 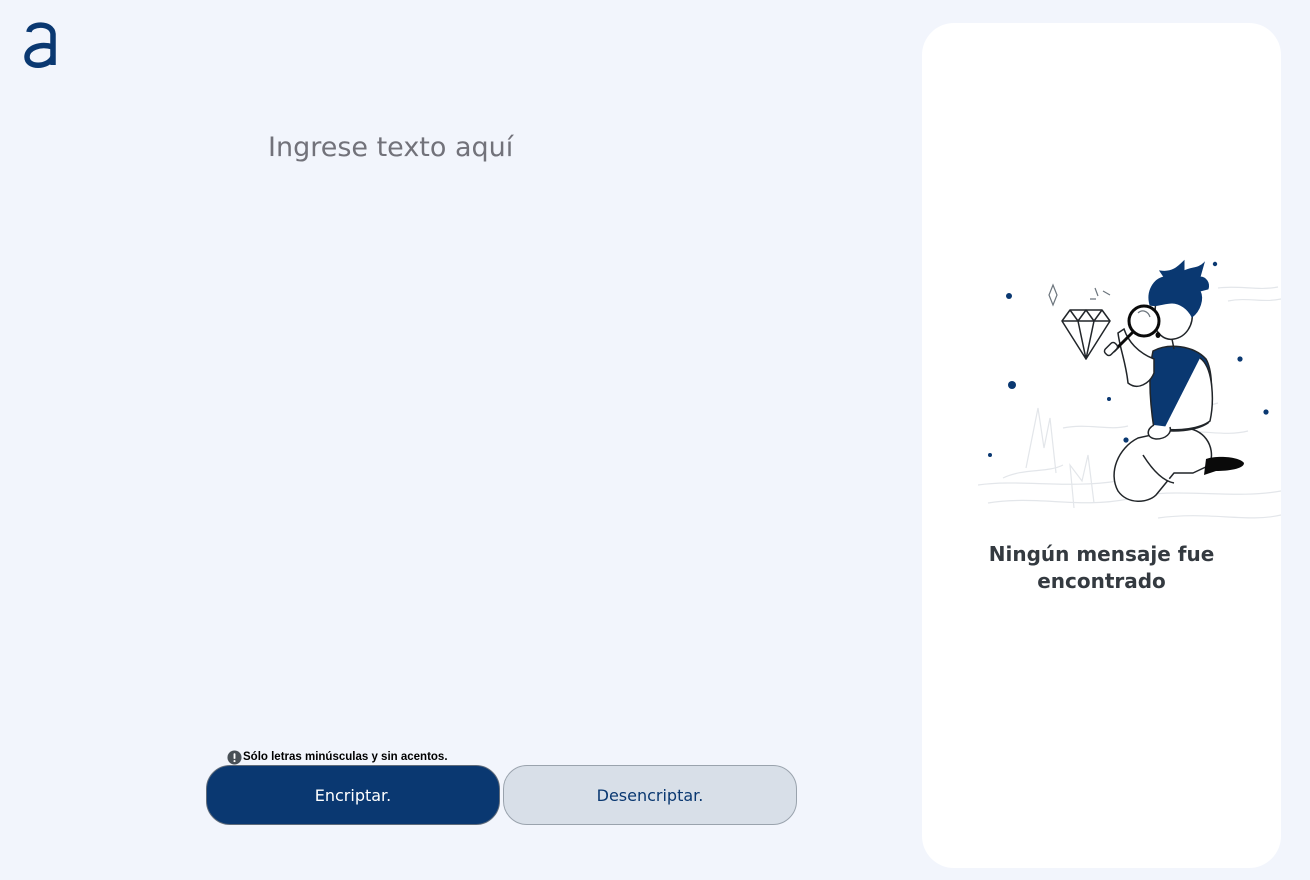 I want to click on encrypt-button-label: Encriptar., so click(x=353, y=795).